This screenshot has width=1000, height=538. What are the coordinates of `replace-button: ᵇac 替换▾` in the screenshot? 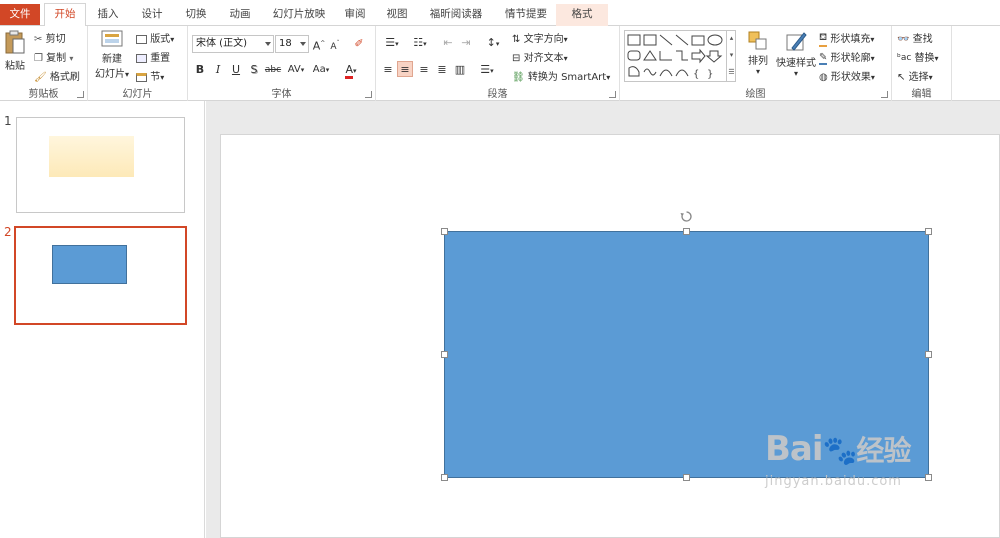 It's located at (918, 56).